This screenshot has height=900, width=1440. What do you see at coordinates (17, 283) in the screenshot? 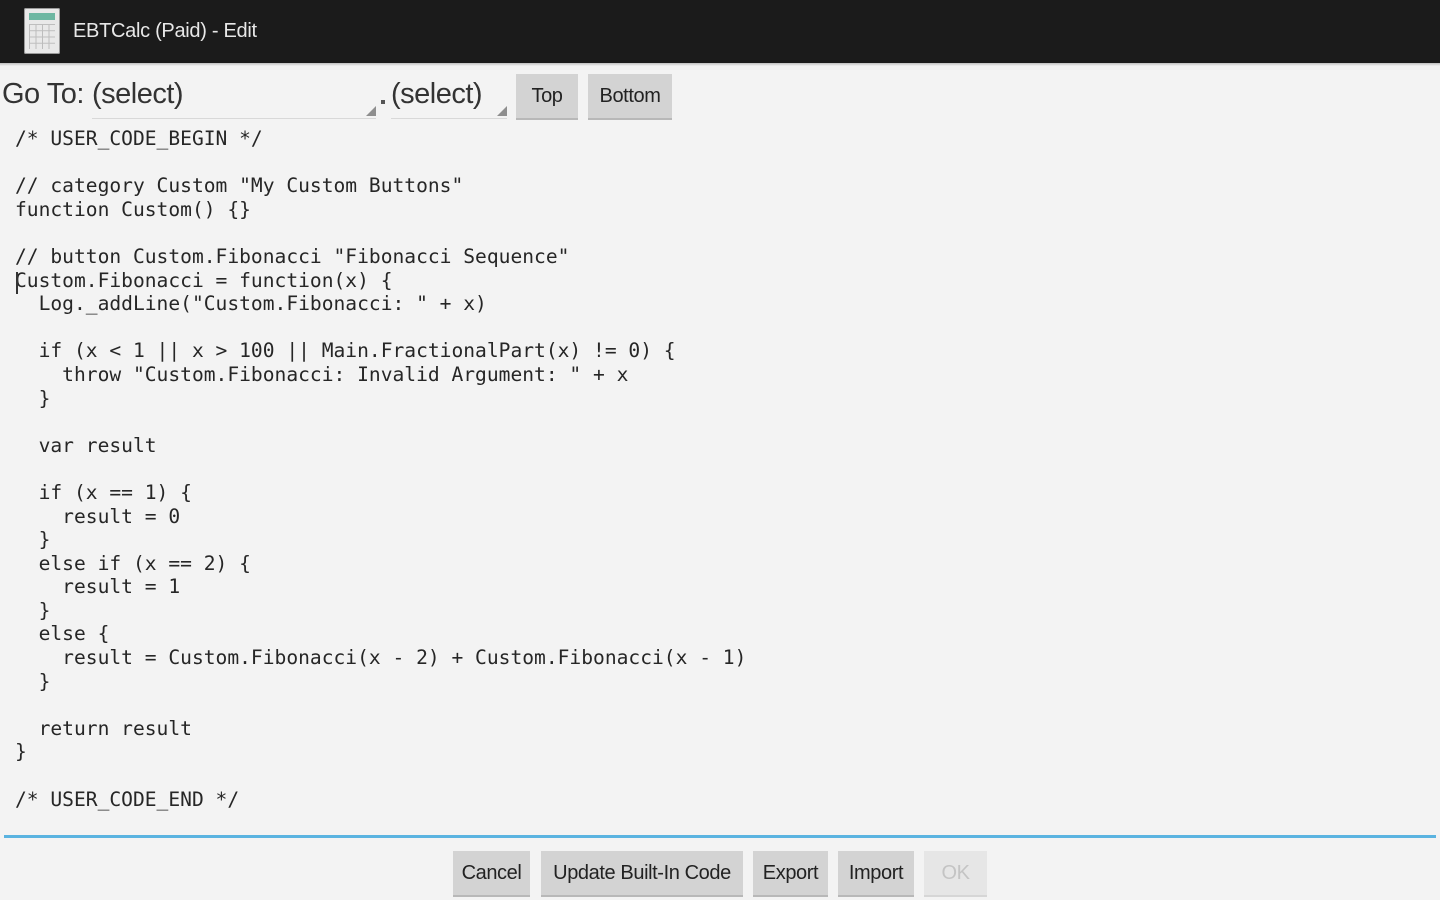
I see `text-caret` at bounding box center [17, 283].